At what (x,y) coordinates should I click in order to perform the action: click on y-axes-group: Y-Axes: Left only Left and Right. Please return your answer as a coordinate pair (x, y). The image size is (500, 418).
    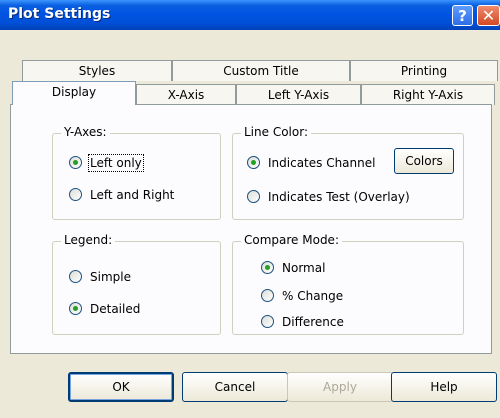
    Looking at the image, I should click on (136, 172).